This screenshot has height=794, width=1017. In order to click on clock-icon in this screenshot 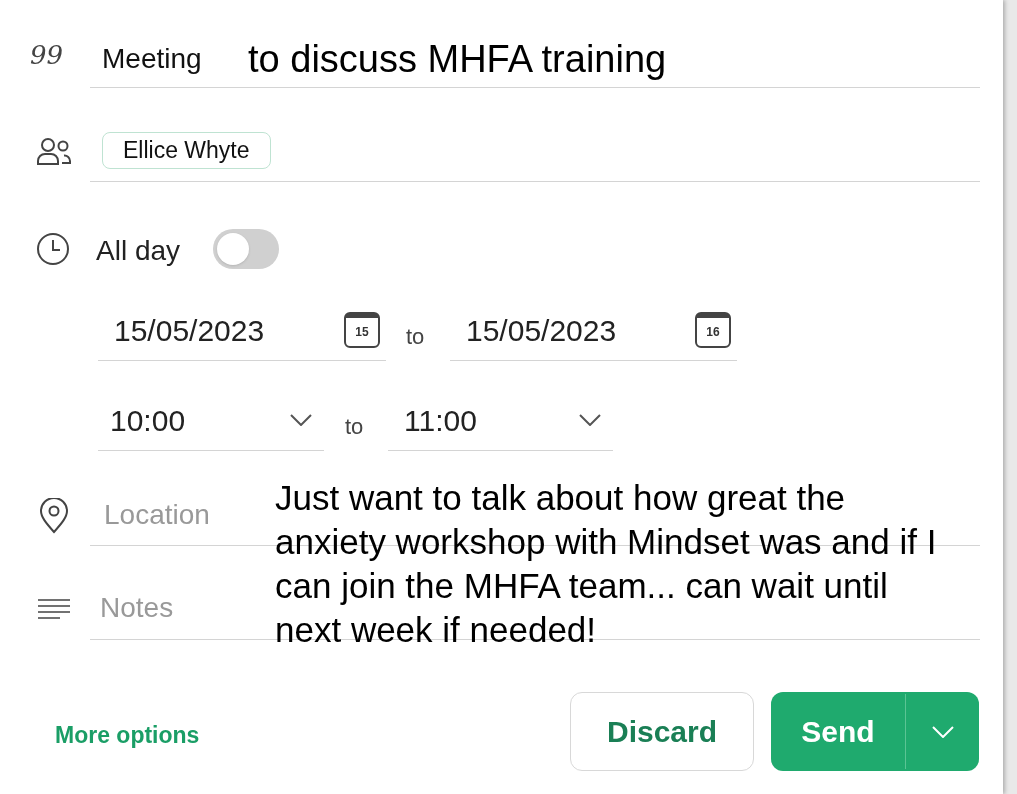, I will do `click(53, 249)`.